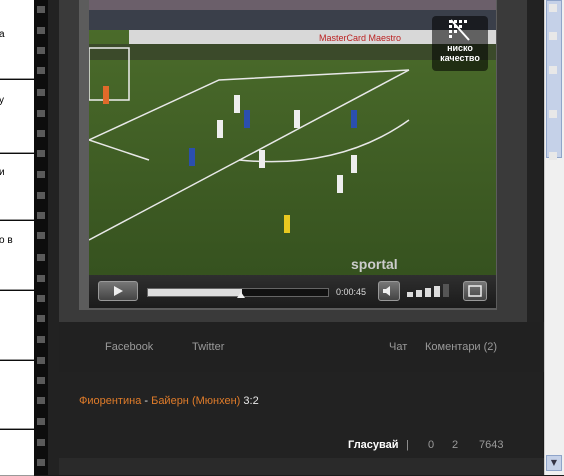  Describe the element at coordinates (251, 401) in the screenshot. I see `match-score: 3:2` at that location.